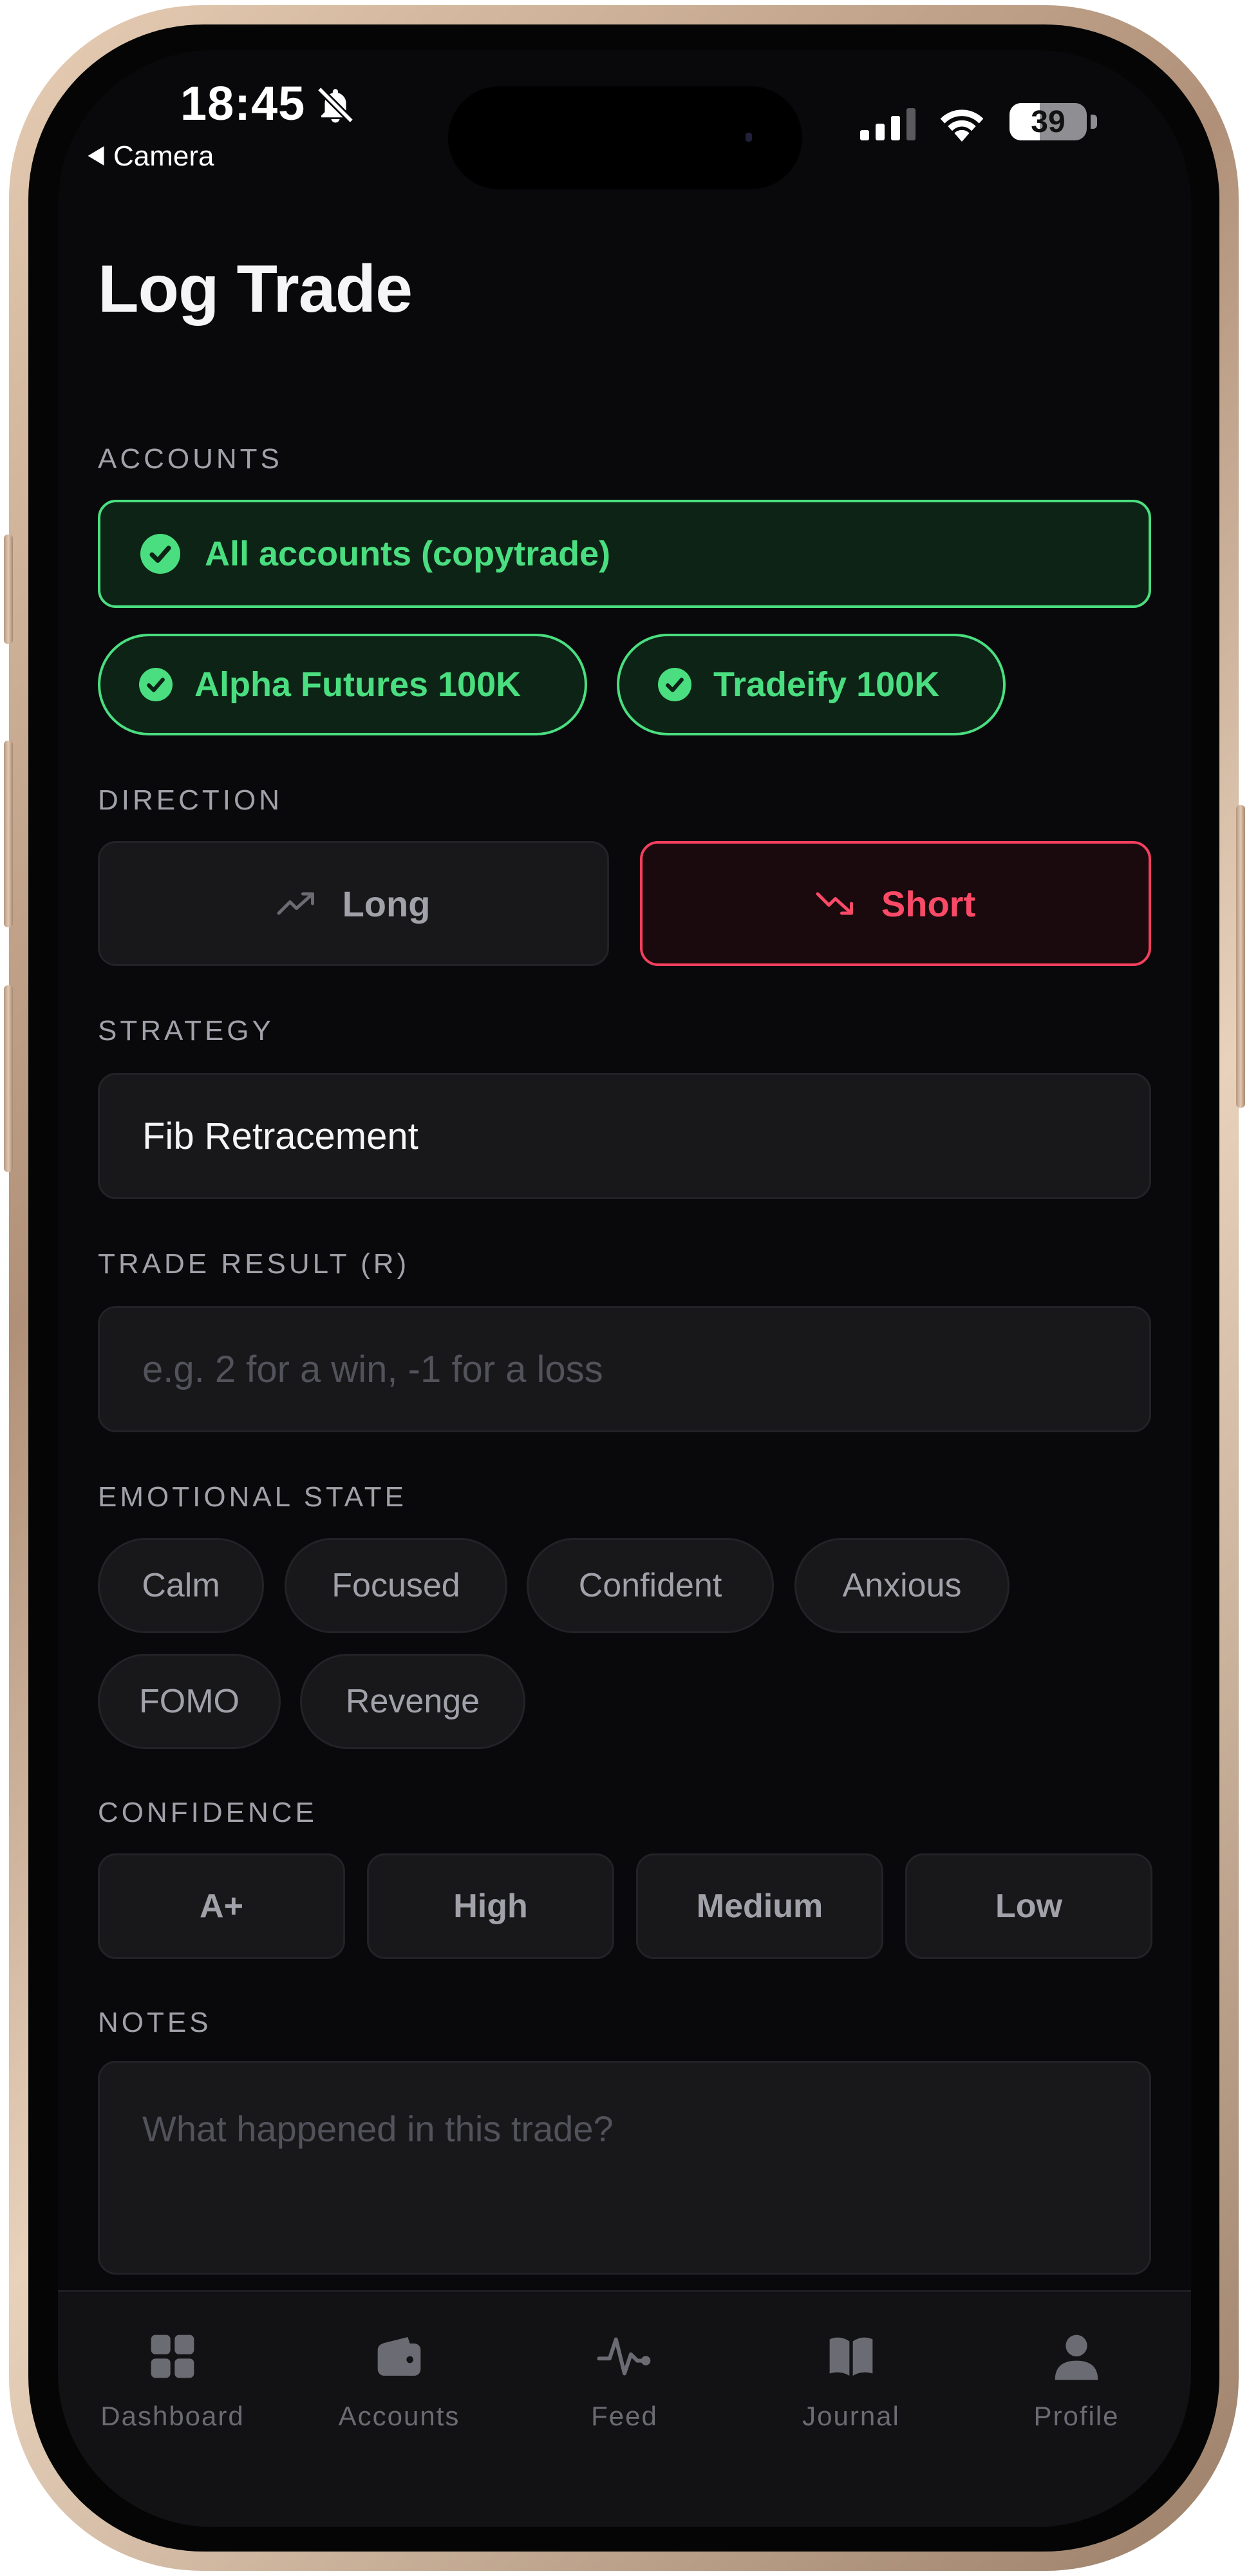  Describe the element at coordinates (624, 2416) in the screenshot. I see `tab-label: Feed` at that location.